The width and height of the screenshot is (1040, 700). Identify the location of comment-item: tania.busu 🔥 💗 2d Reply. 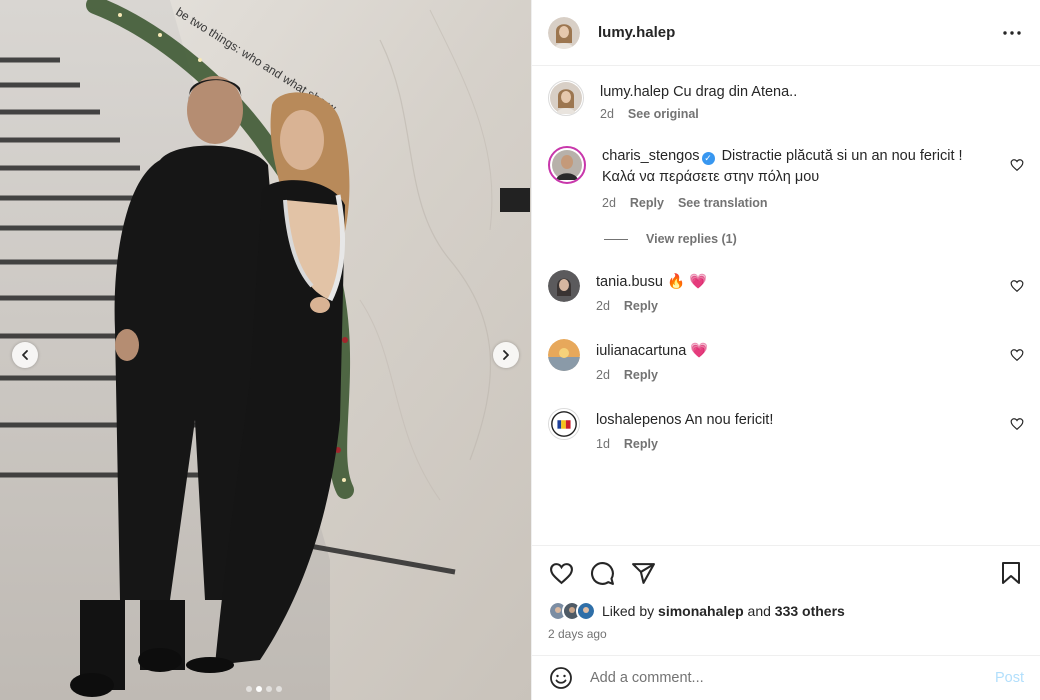
(786, 291).